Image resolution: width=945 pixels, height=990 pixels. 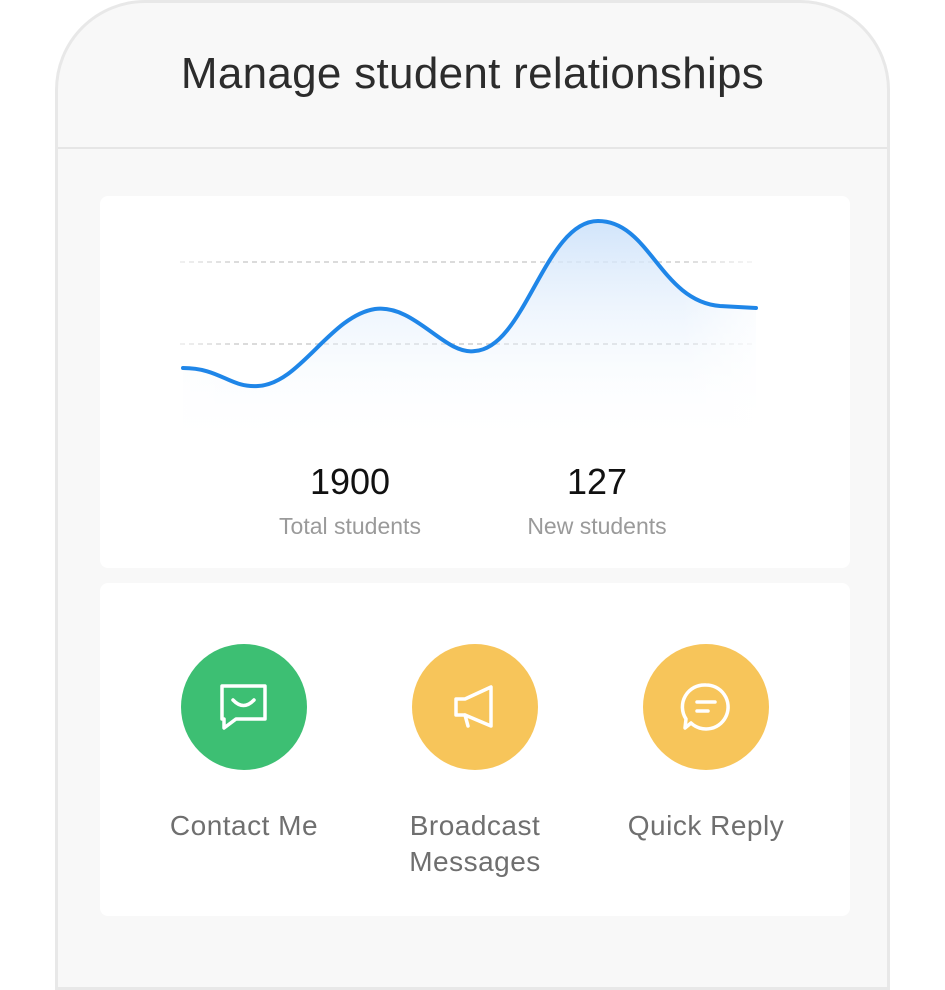 I want to click on stat-value: 127, so click(x=597, y=481).